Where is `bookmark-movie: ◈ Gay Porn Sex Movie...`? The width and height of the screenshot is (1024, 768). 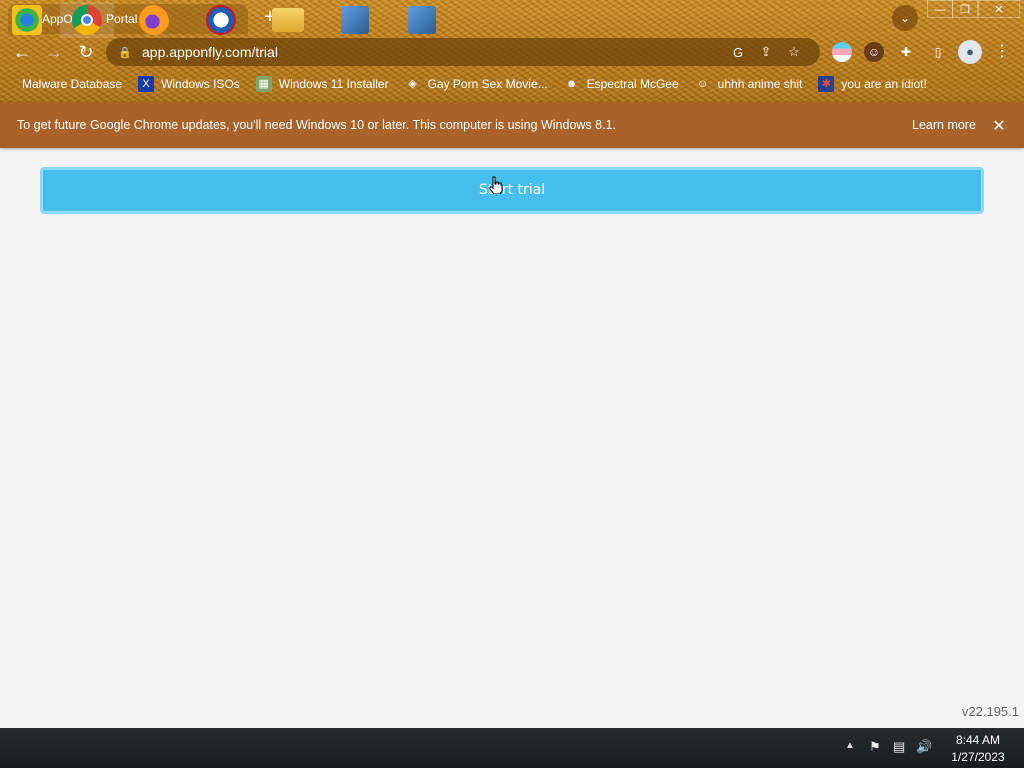 bookmark-movie: ◈ Gay Porn Sex Movie... is located at coordinates (476, 84).